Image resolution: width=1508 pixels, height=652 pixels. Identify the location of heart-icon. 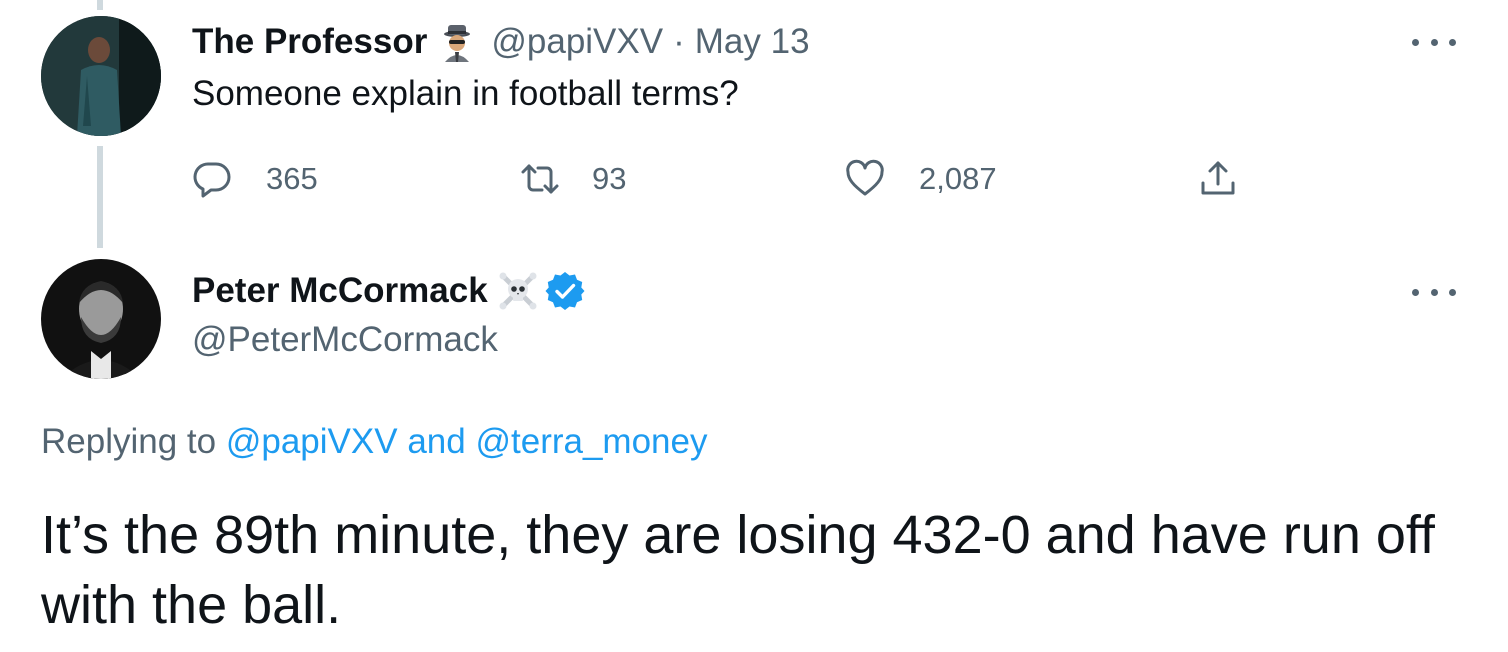
(865, 179).